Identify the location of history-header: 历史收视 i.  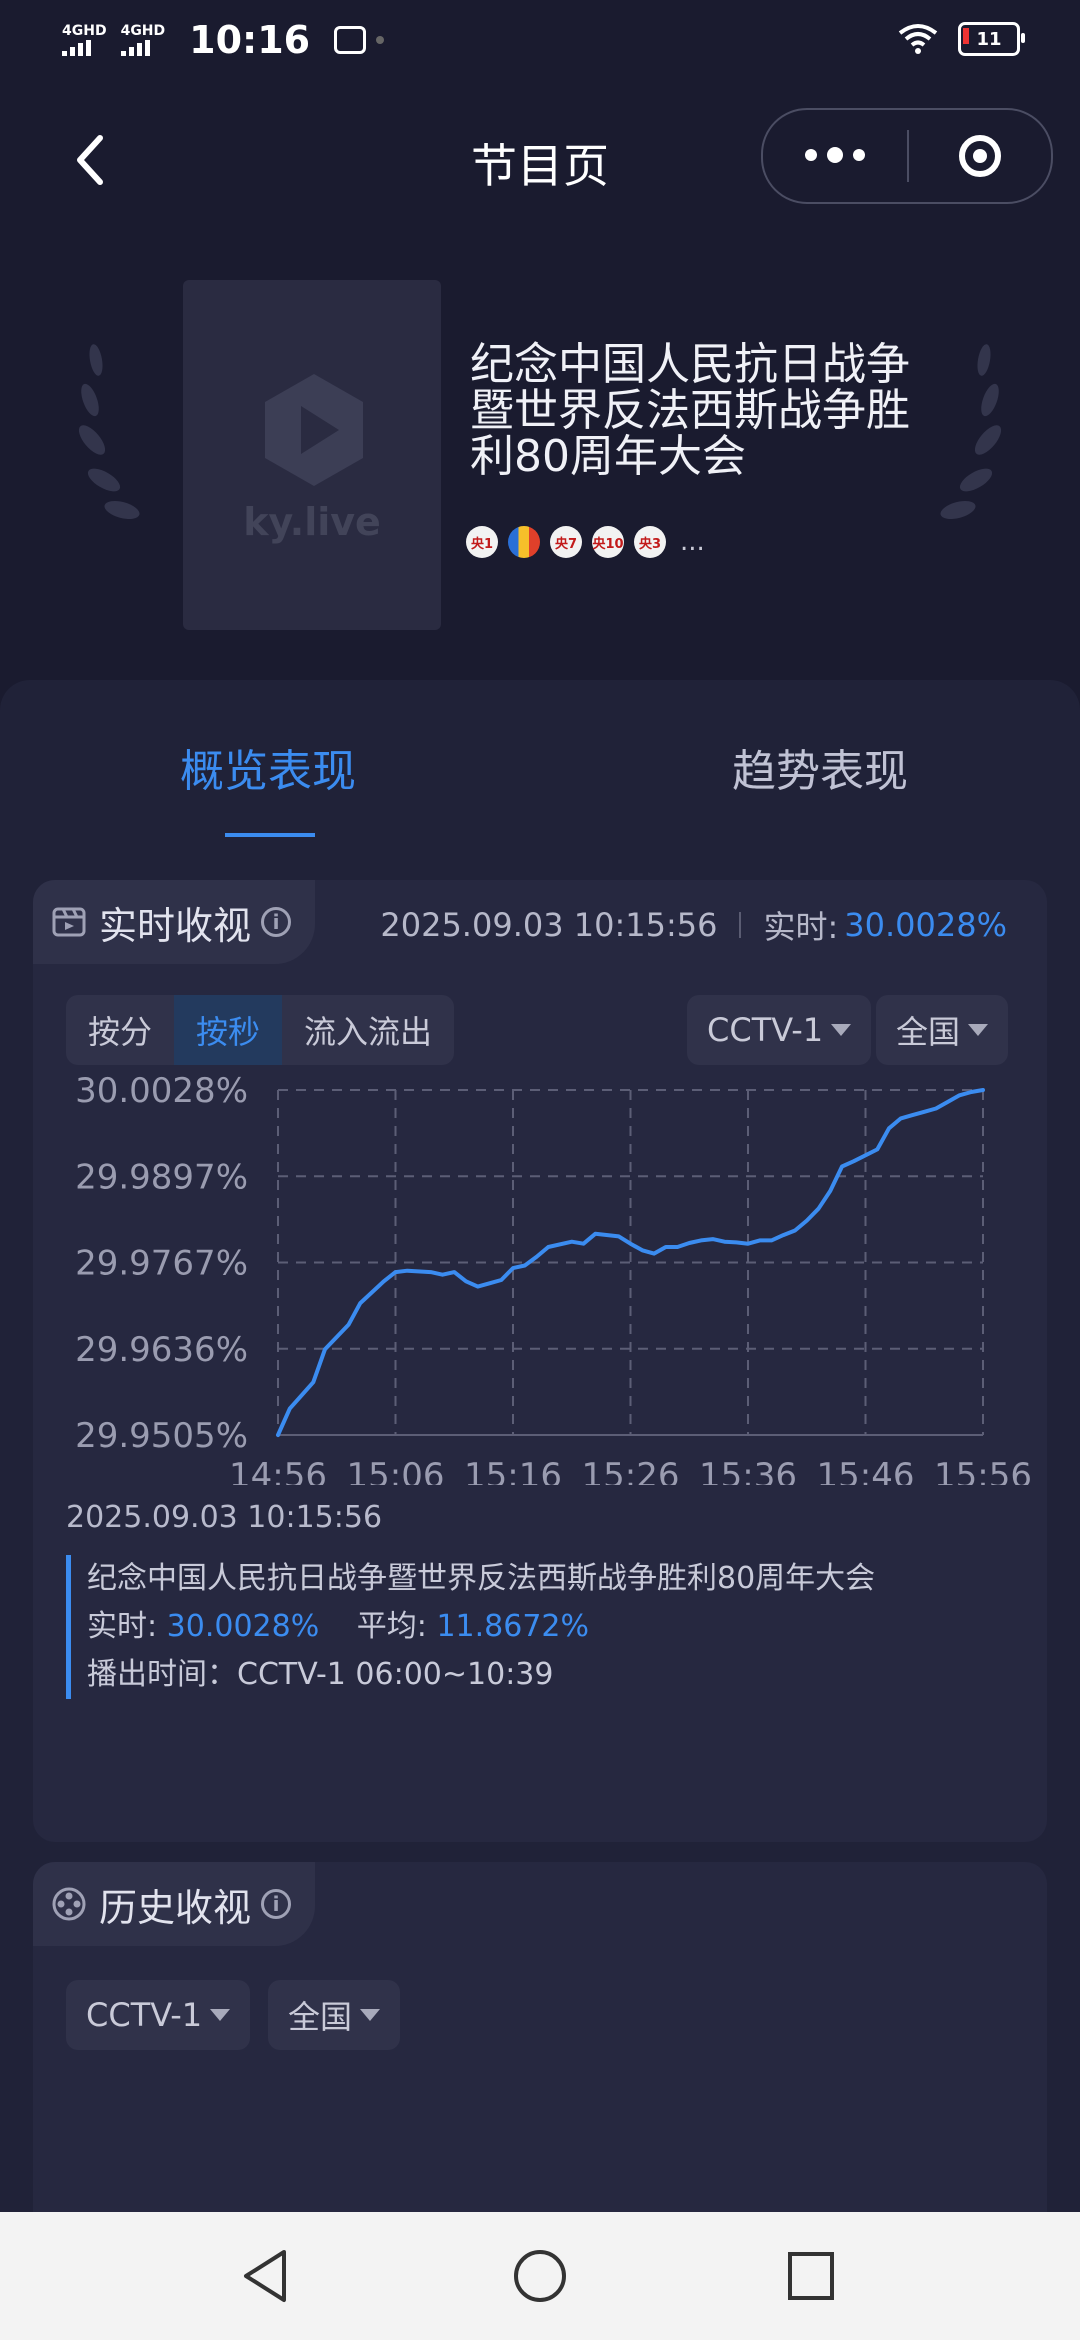
(174, 1904).